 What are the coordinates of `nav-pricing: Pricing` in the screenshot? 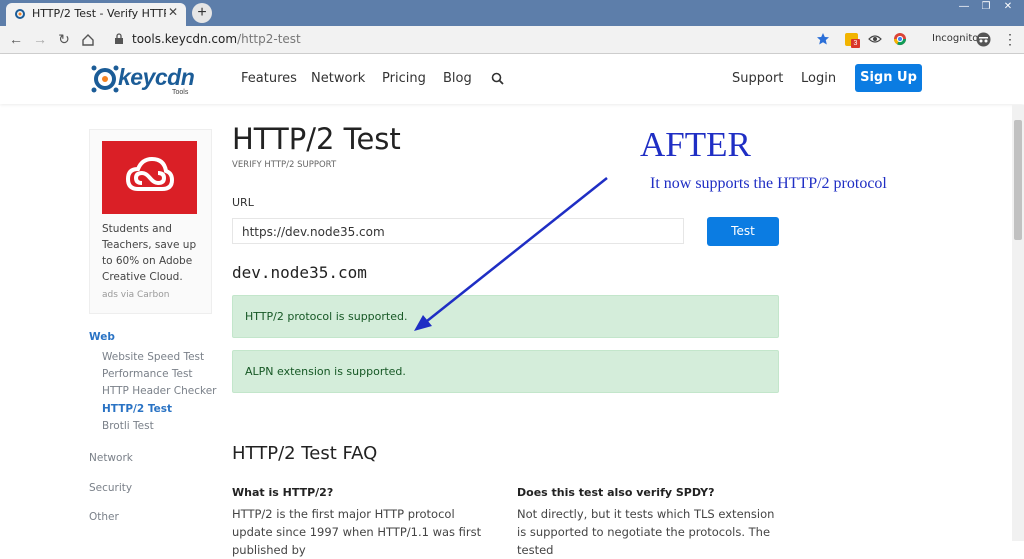 It's located at (404, 78).